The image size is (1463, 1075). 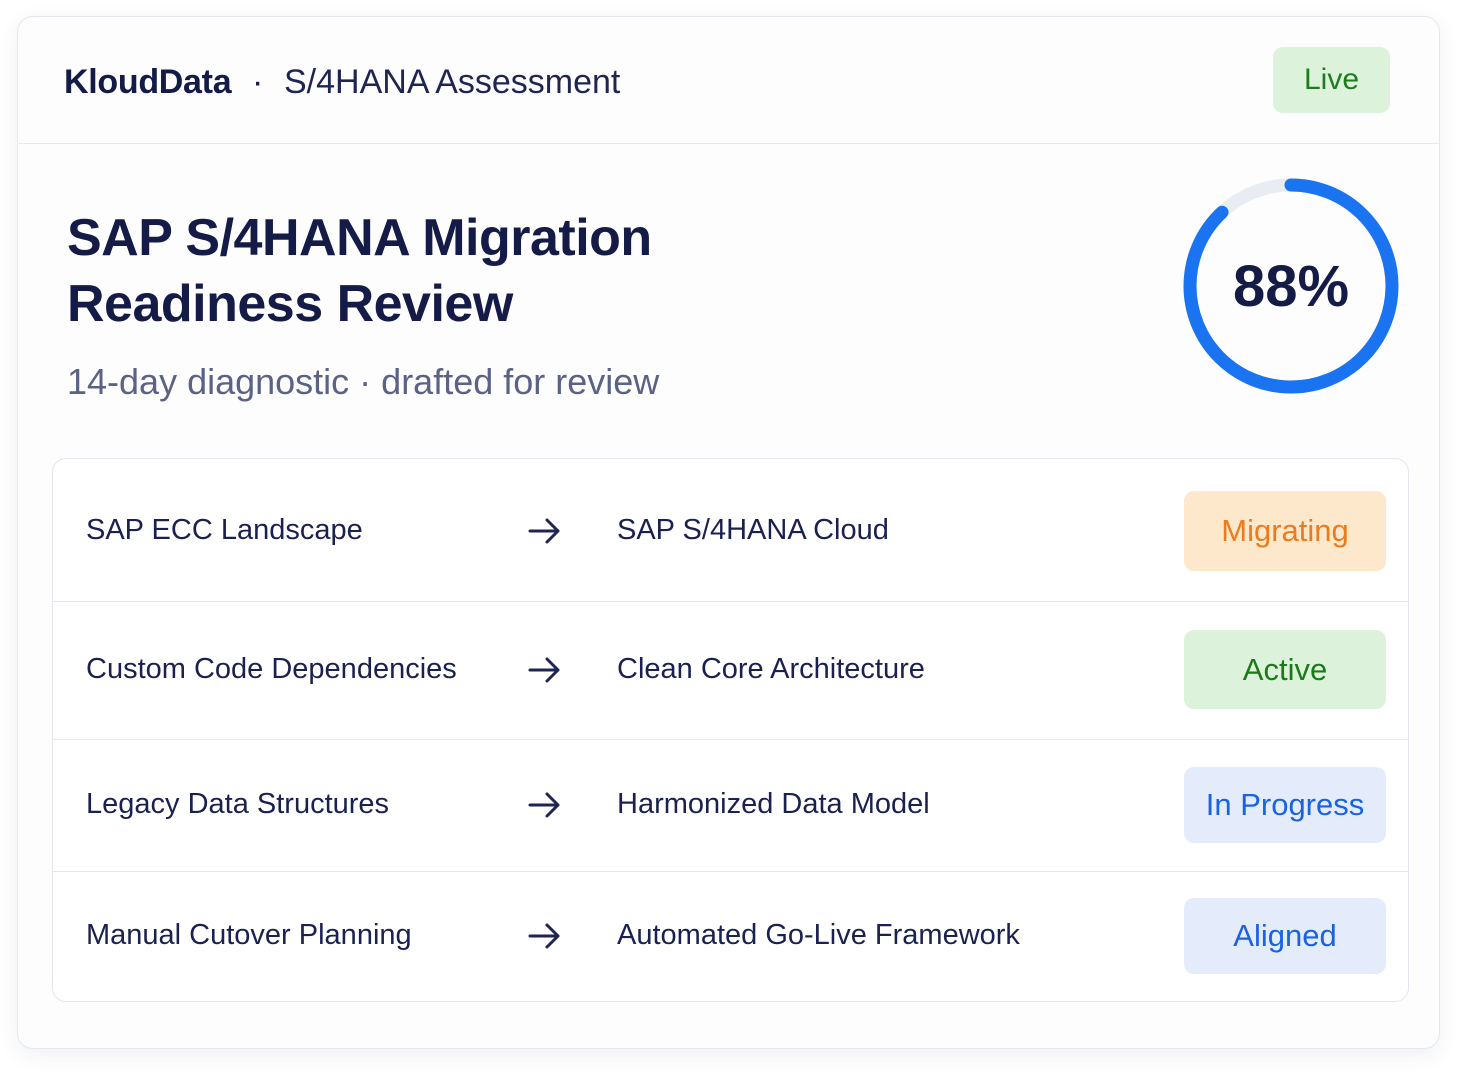 What do you see at coordinates (359, 271) in the screenshot?
I see `page-title: SAP S/4HANA Migration Readiness Review` at bounding box center [359, 271].